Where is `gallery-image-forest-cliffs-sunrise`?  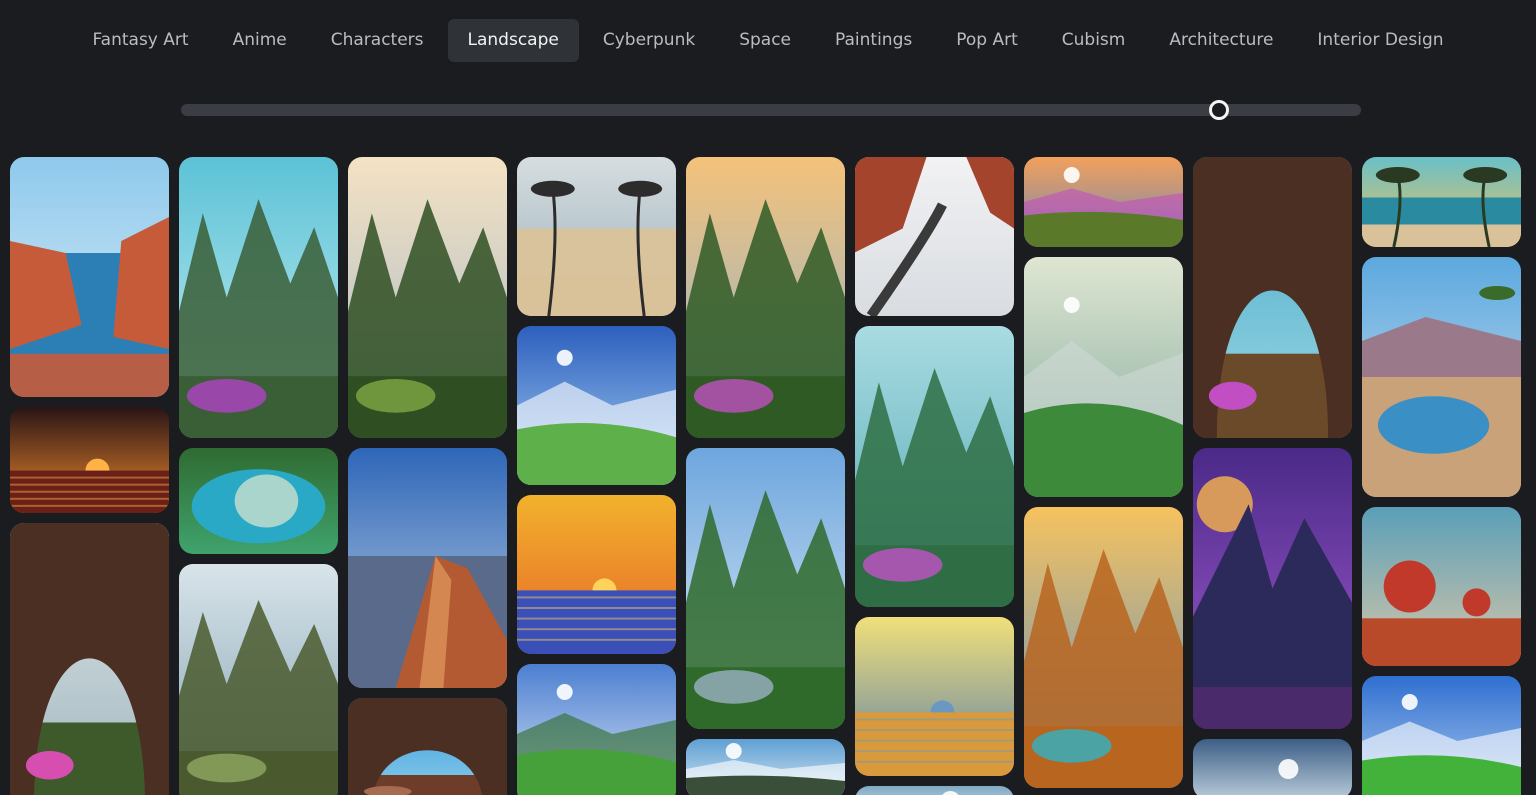 gallery-image-forest-cliffs-sunrise is located at coordinates (427, 297).